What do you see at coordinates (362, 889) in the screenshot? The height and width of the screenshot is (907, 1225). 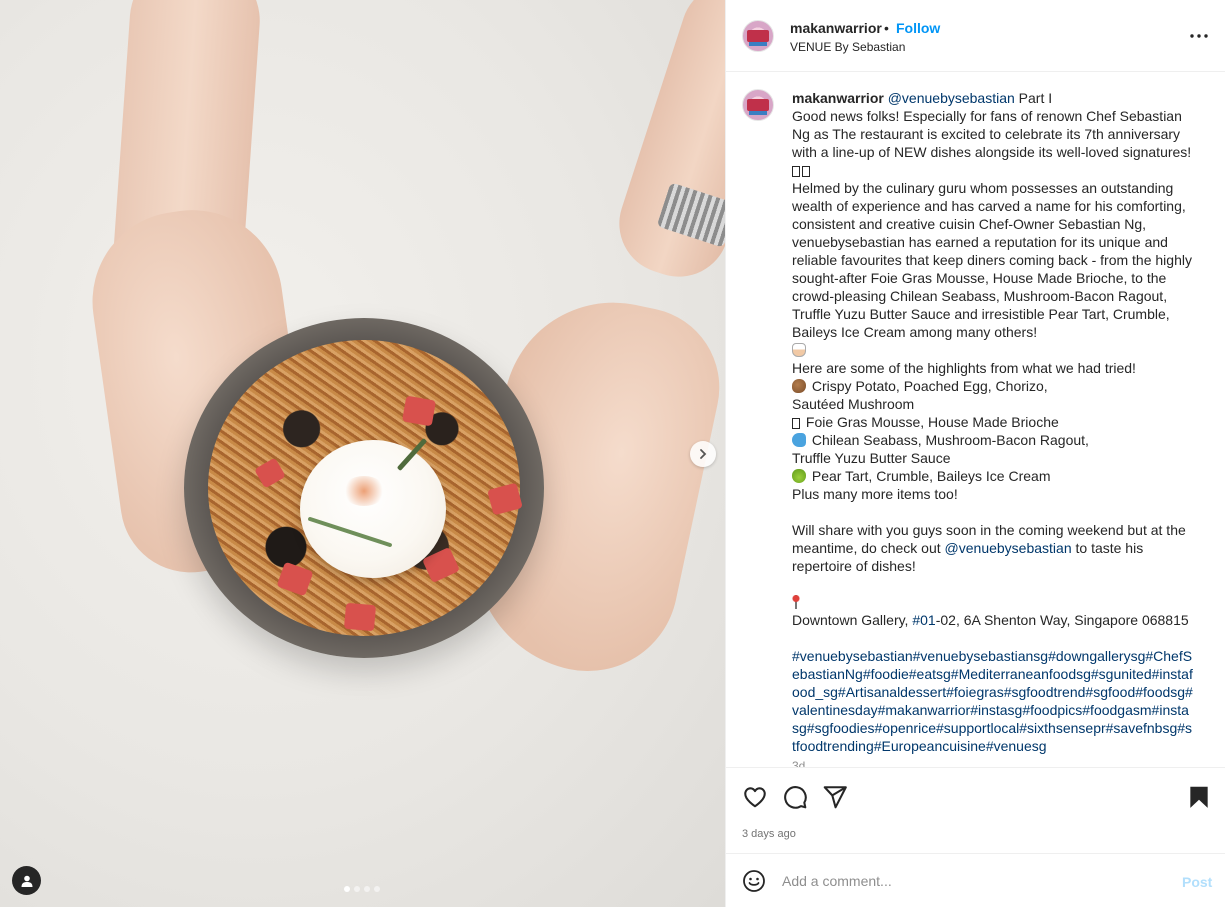 I see `carousel-indicator` at bounding box center [362, 889].